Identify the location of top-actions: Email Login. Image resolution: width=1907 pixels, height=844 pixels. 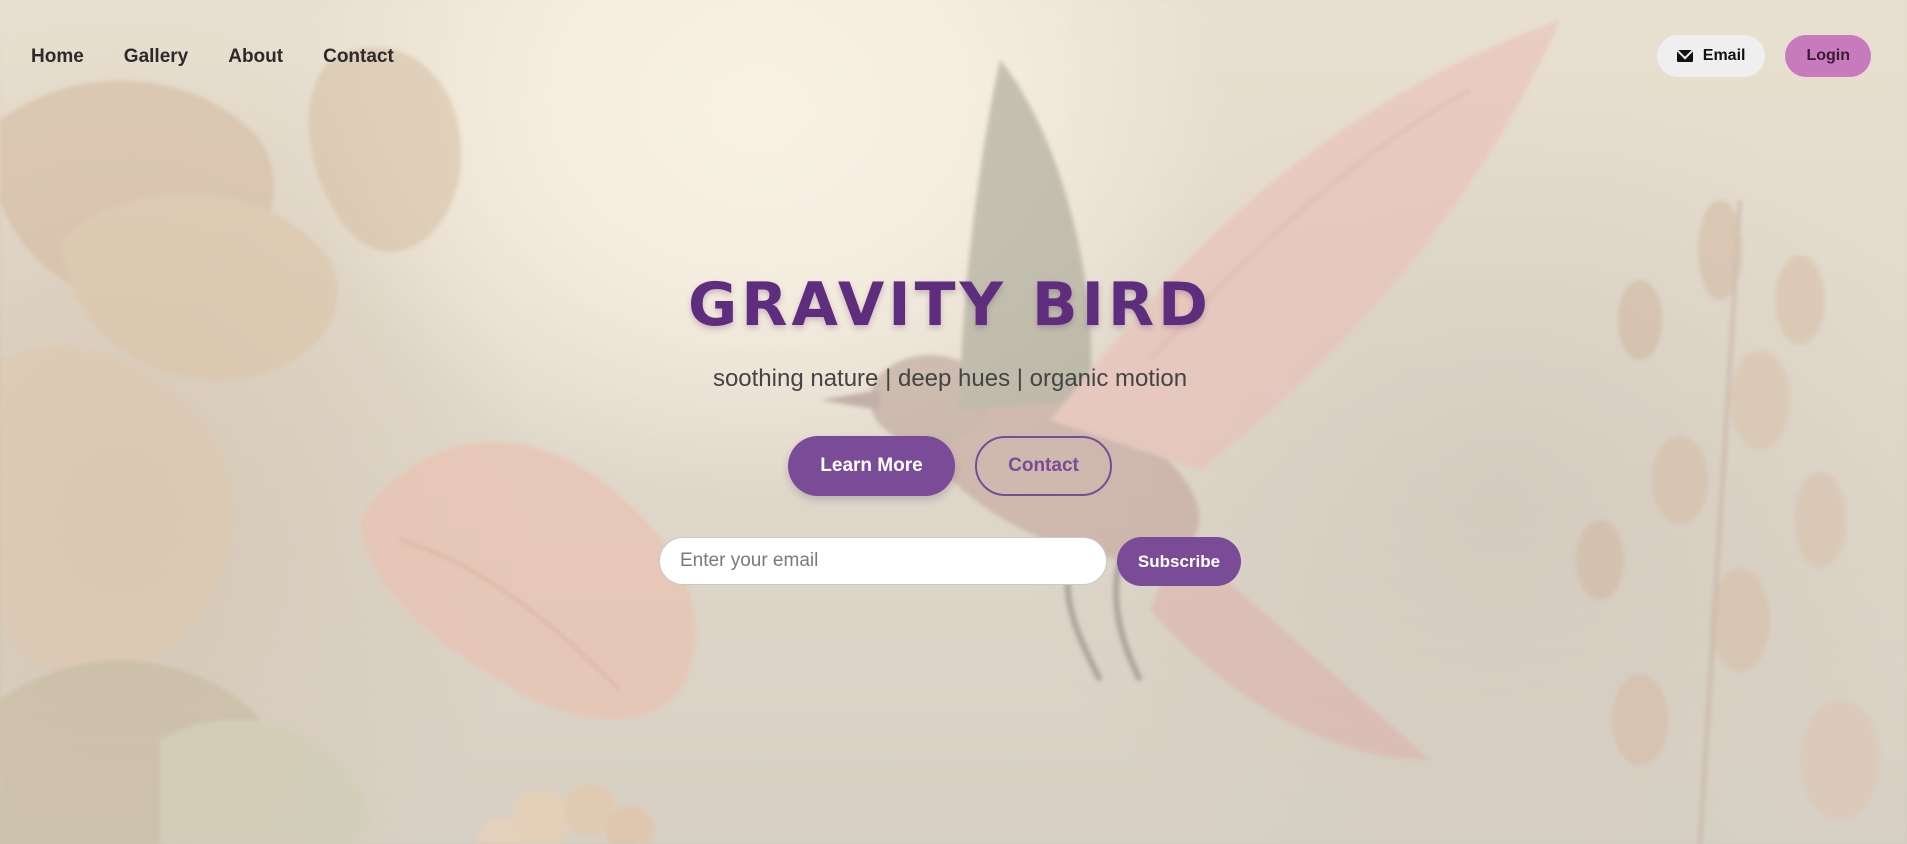
(1763, 56).